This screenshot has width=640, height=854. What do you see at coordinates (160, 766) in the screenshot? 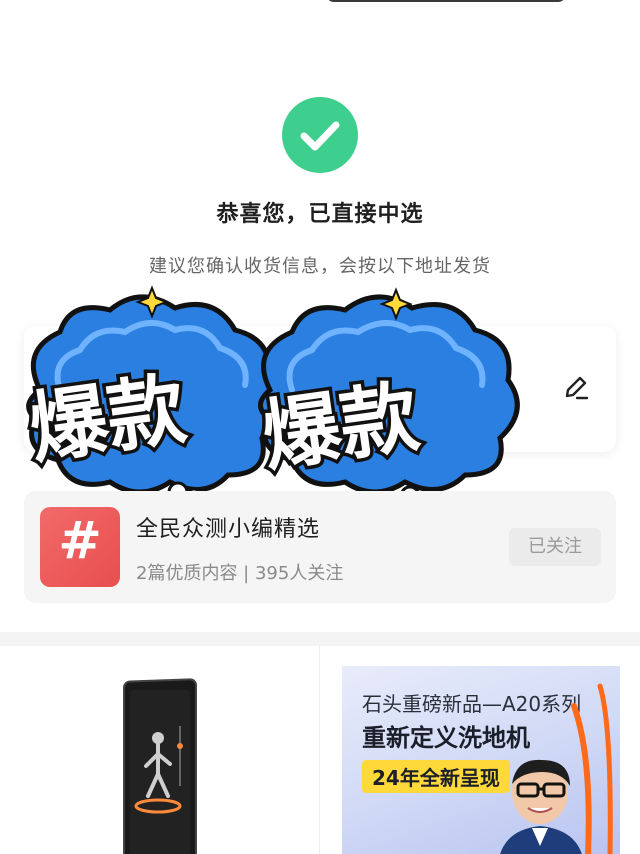
I see `smart-mirror-product-image` at bounding box center [160, 766].